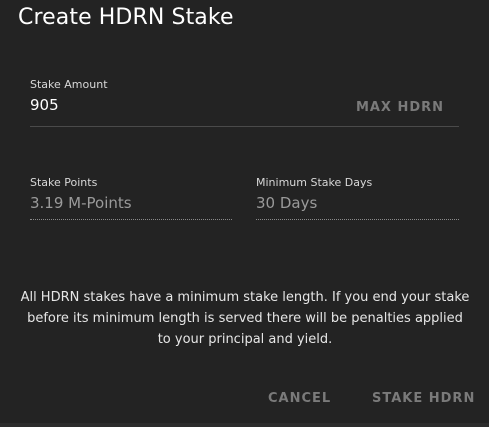 The height and width of the screenshot is (427, 489). What do you see at coordinates (131, 219) in the screenshot?
I see `stake-points-underline` at bounding box center [131, 219].